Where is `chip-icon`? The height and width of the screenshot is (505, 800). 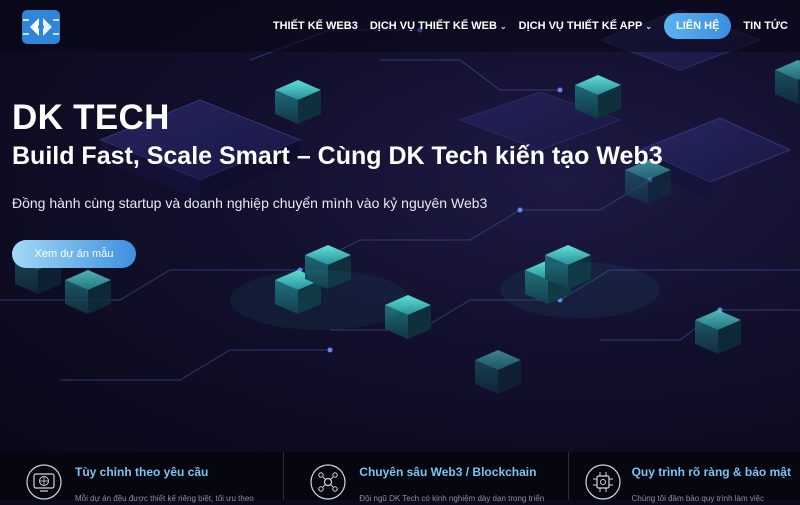 chip-icon is located at coordinates (602, 482).